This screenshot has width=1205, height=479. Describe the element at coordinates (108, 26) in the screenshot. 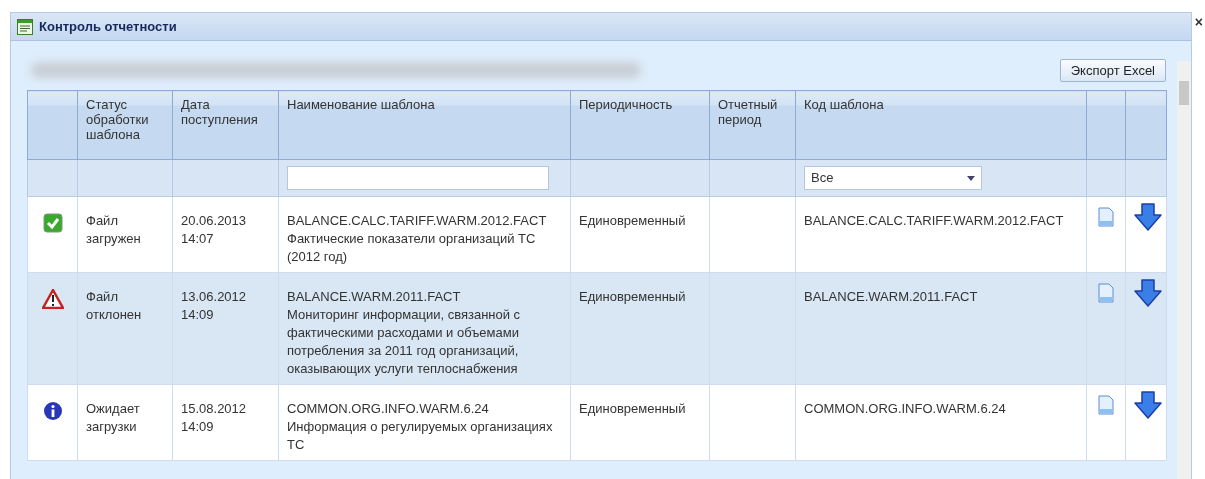

I see `window-title: Контроль отчетности` at that location.